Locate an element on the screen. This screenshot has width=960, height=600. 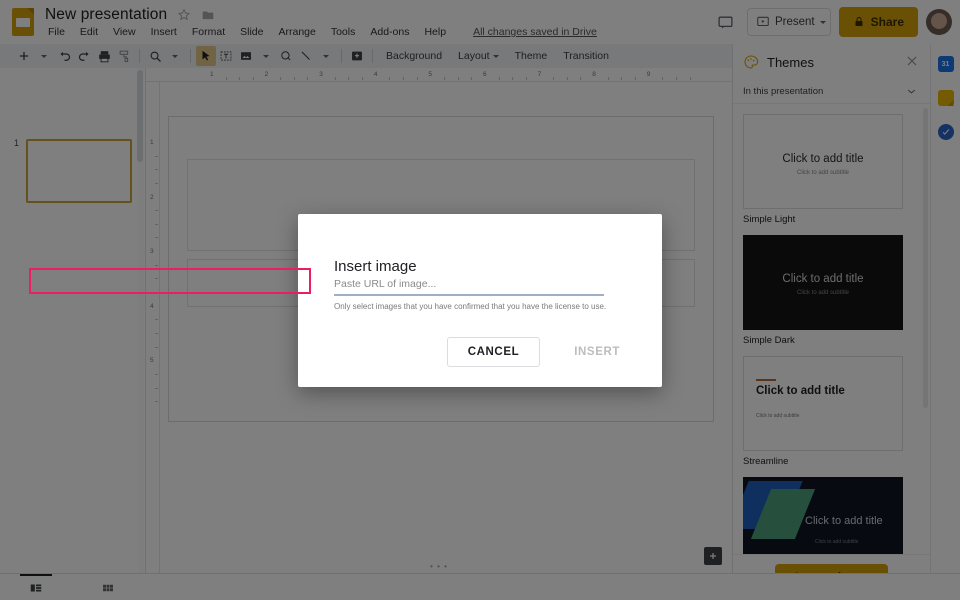
dialog-title: Insert image is located at coordinates (375, 266).